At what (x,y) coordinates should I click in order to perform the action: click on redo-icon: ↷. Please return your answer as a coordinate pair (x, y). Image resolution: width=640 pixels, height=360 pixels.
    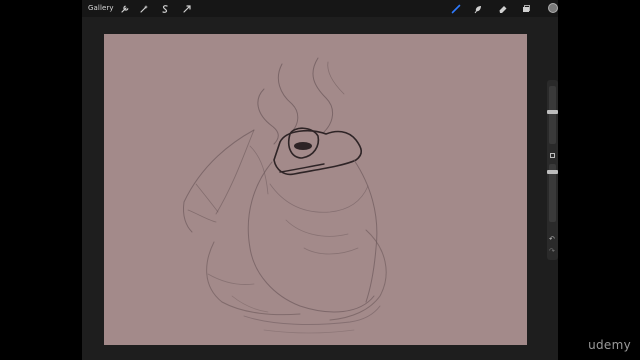
    Looking at the image, I should click on (552, 251).